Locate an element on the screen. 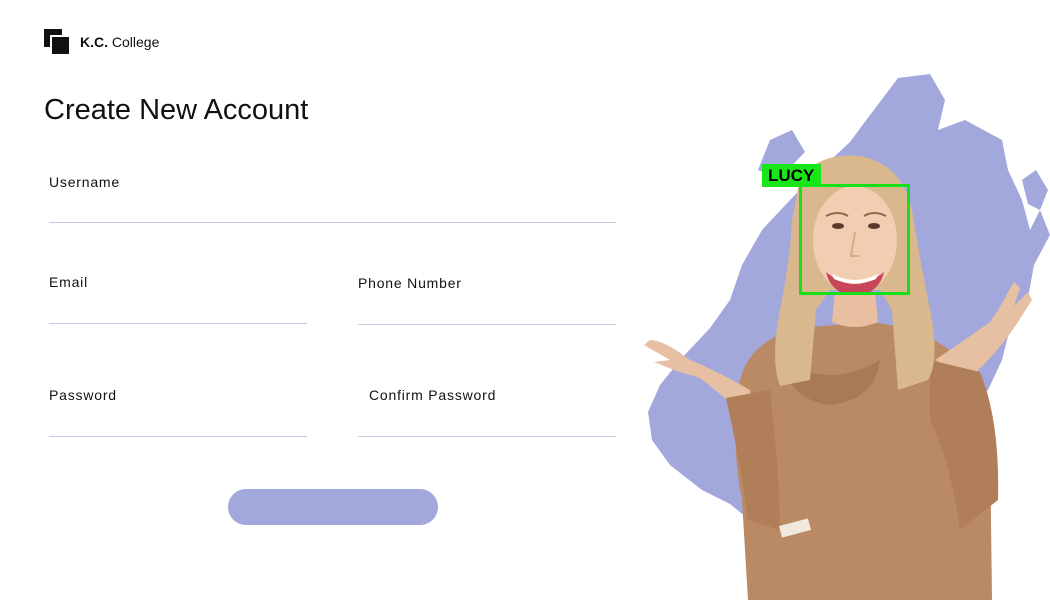 Image resolution: width=1050 pixels, height=600 pixels. email-field: Email is located at coordinates (178, 299).